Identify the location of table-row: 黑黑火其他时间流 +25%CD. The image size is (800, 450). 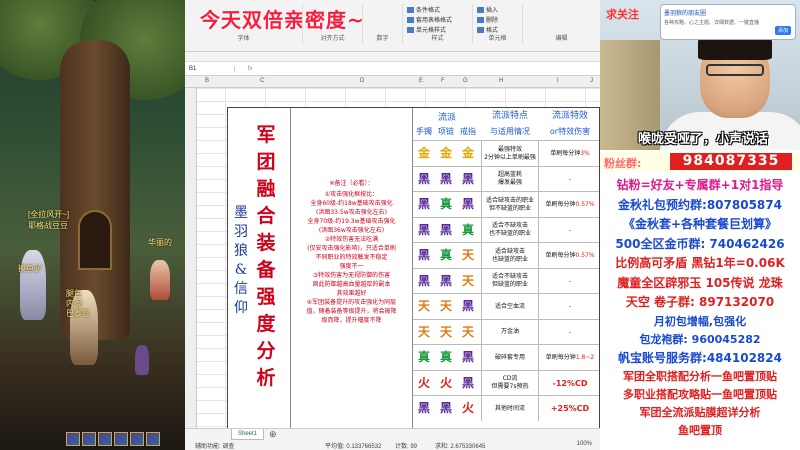
(506, 408).